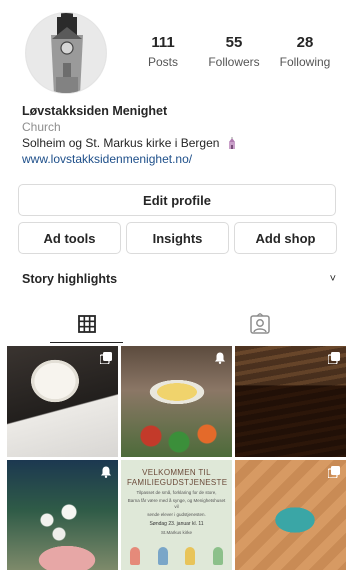 Image resolution: width=346 pixels, height=570 pixels. Describe the element at coordinates (176, 524) in the screenshot. I see `poster-date: Søndag 23. januar kl. 11` at that location.